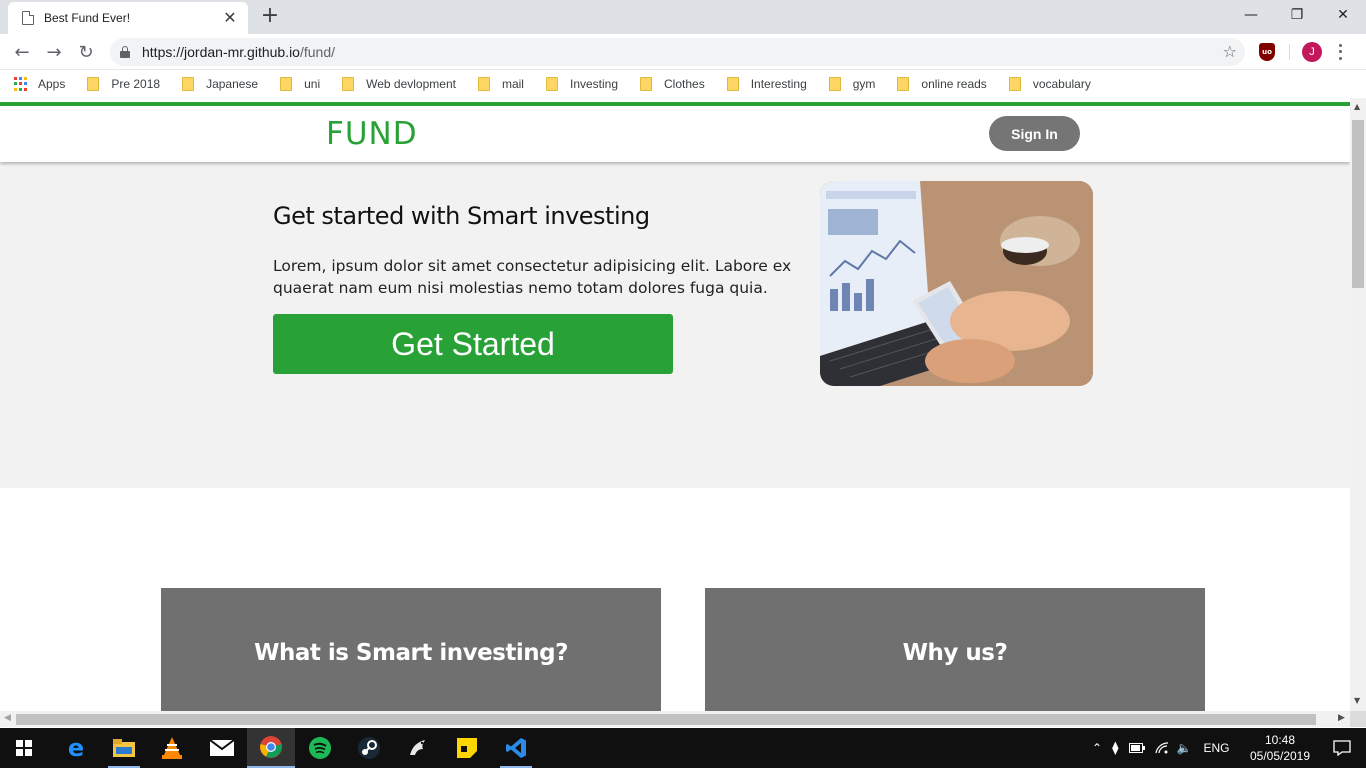 Image resolution: width=1366 pixels, height=768 pixels. Describe the element at coordinates (1280, 748) in the screenshot. I see `taskbar-clock: 10:48 05/05/2019` at that location.